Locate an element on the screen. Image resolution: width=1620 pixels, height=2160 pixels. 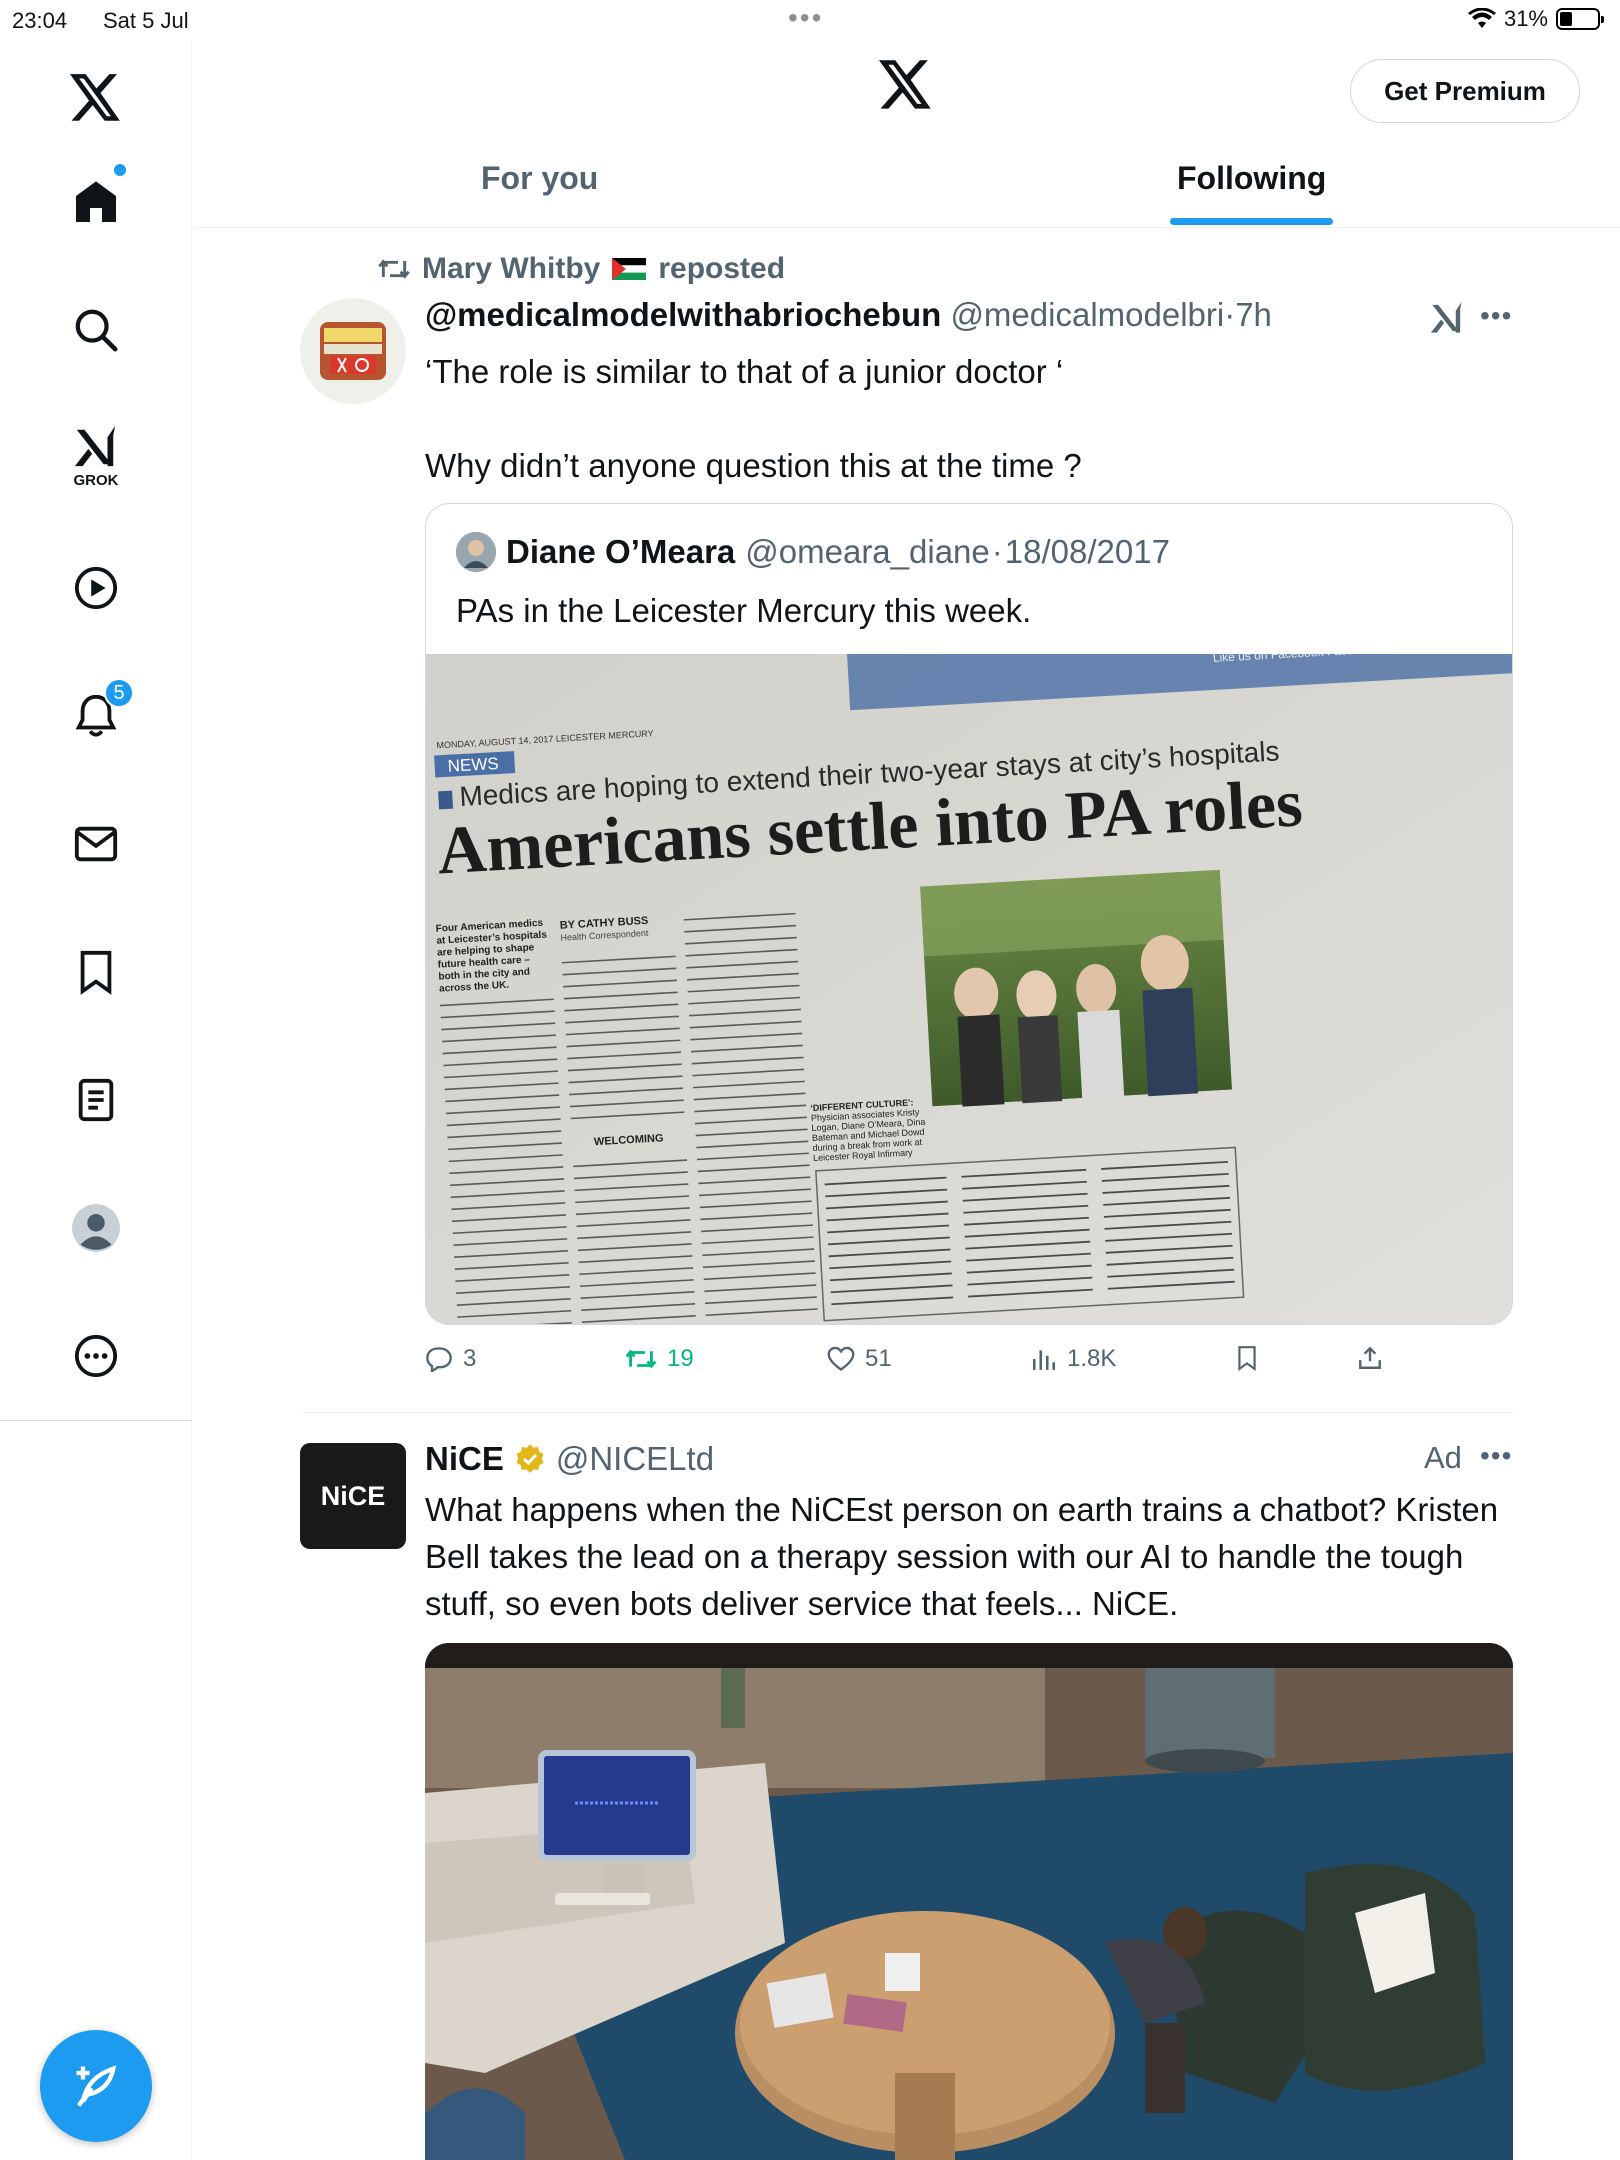
tweet-header: NiCE @NICELtd is located at coordinates (569, 1459).